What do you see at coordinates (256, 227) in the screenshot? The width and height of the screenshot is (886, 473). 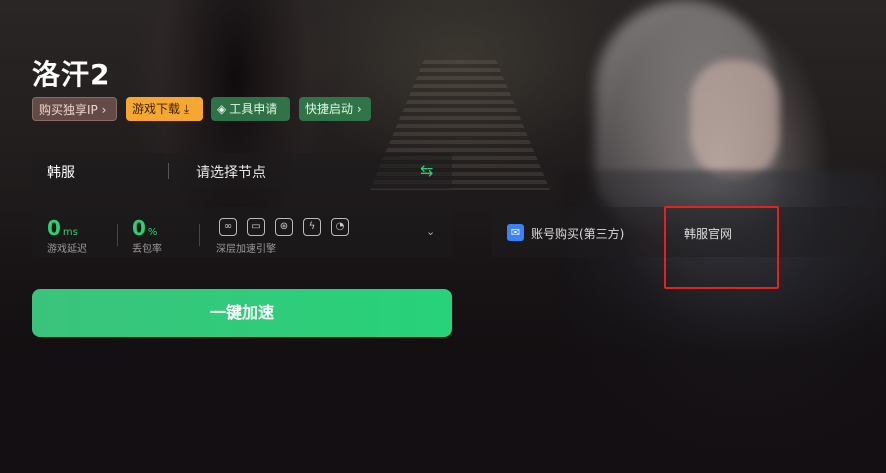 I see `screen-engine-icon: ▭` at bounding box center [256, 227].